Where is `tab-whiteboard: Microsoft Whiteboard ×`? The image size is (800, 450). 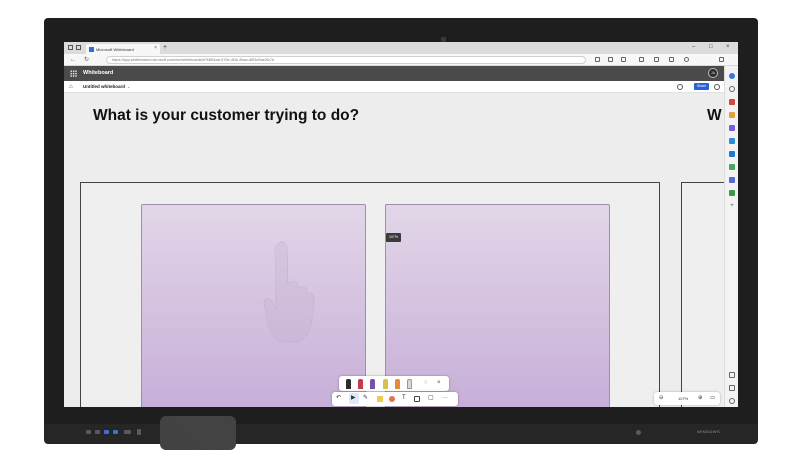
tab-whiteboard: Microsoft Whiteboard × is located at coordinates (123, 49).